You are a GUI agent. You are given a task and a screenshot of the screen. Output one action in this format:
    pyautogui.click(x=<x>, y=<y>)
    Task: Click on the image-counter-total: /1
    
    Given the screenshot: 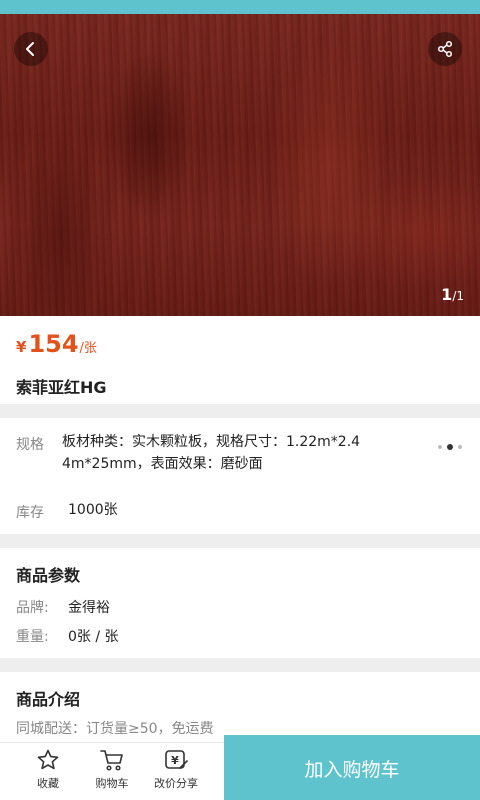 What is the action you would take?
    pyautogui.click(x=458, y=296)
    